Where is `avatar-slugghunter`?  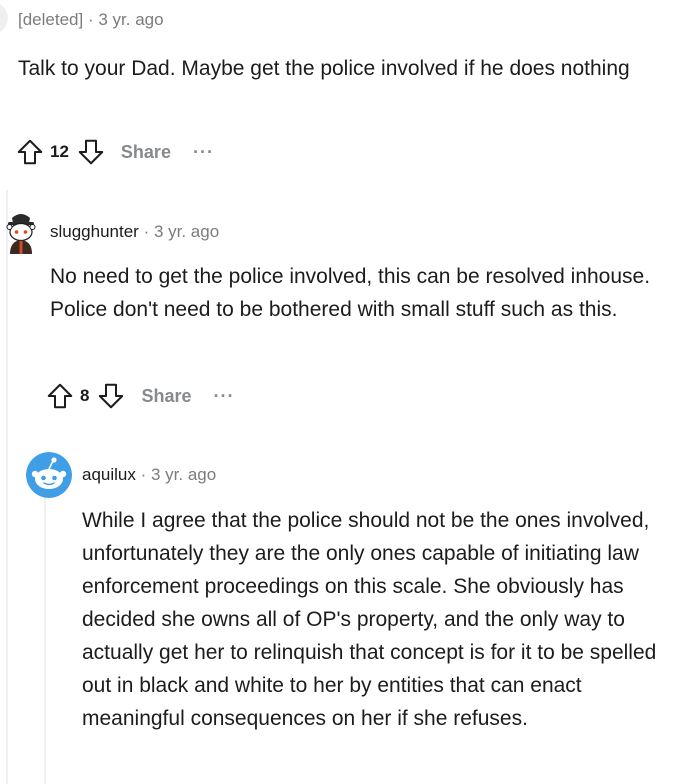
avatar-slugghunter is located at coordinates (21, 232).